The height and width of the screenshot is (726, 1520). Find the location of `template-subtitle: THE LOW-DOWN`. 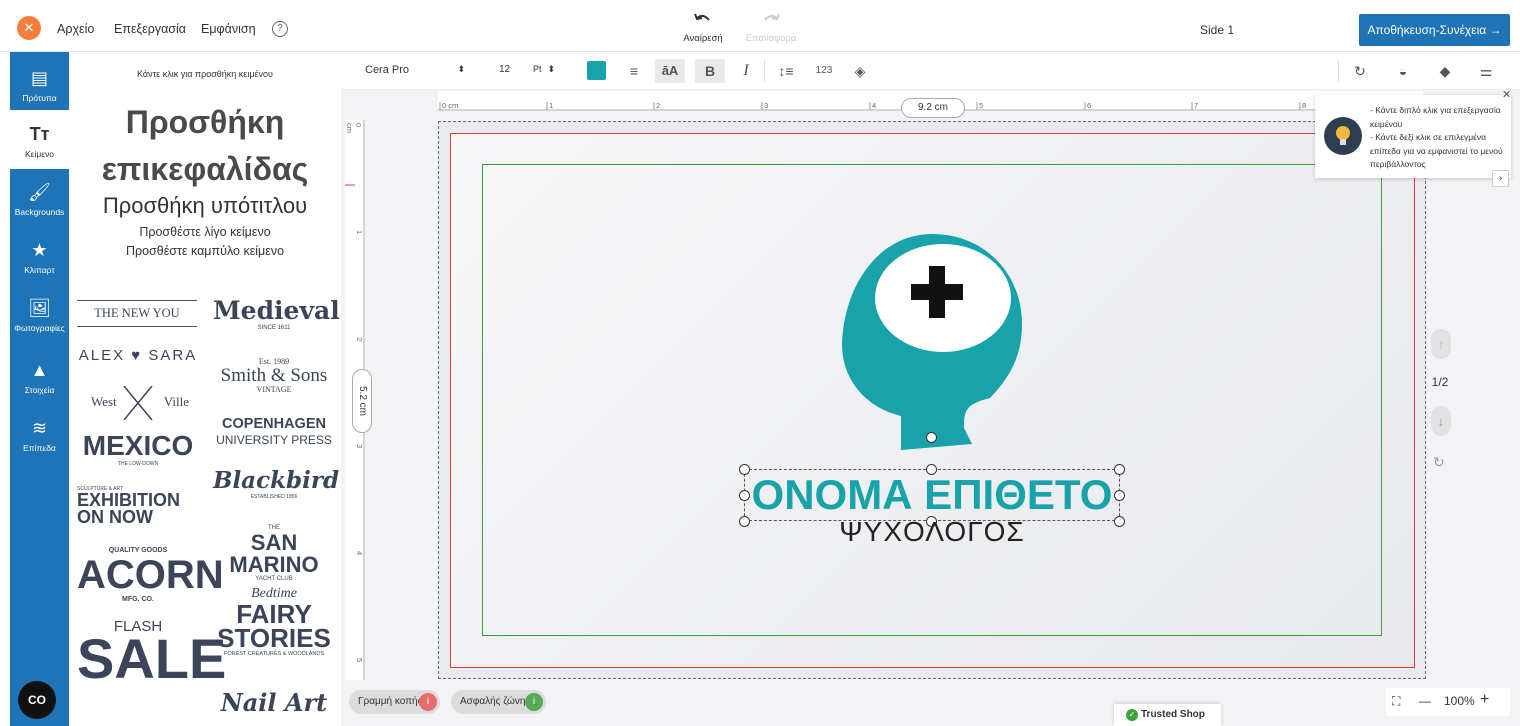

template-subtitle: THE LOW-DOWN is located at coordinates (138, 464).